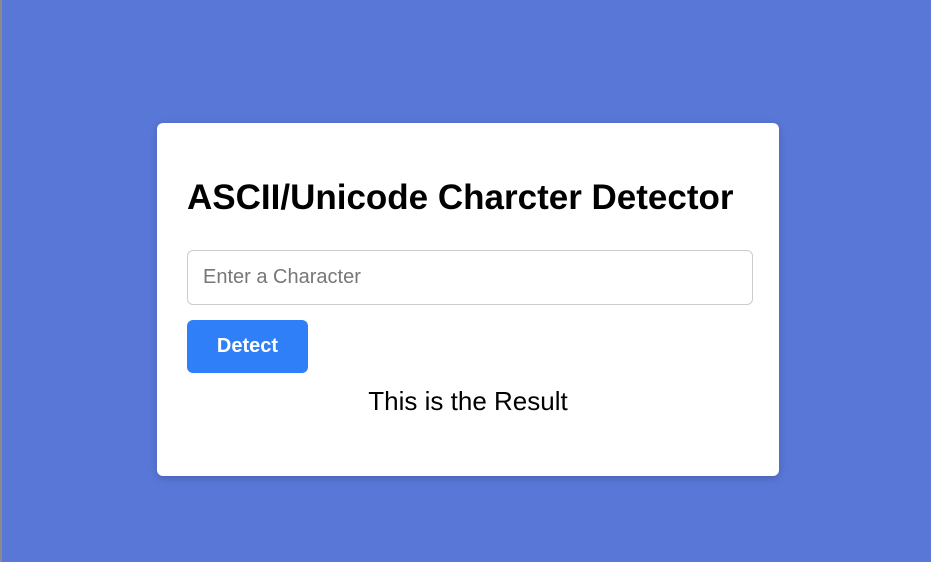 This screenshot has height=562, width=931. Describe the element at coordinates (1, 281) in the screenshot. I see `window-left-edge` at that location.